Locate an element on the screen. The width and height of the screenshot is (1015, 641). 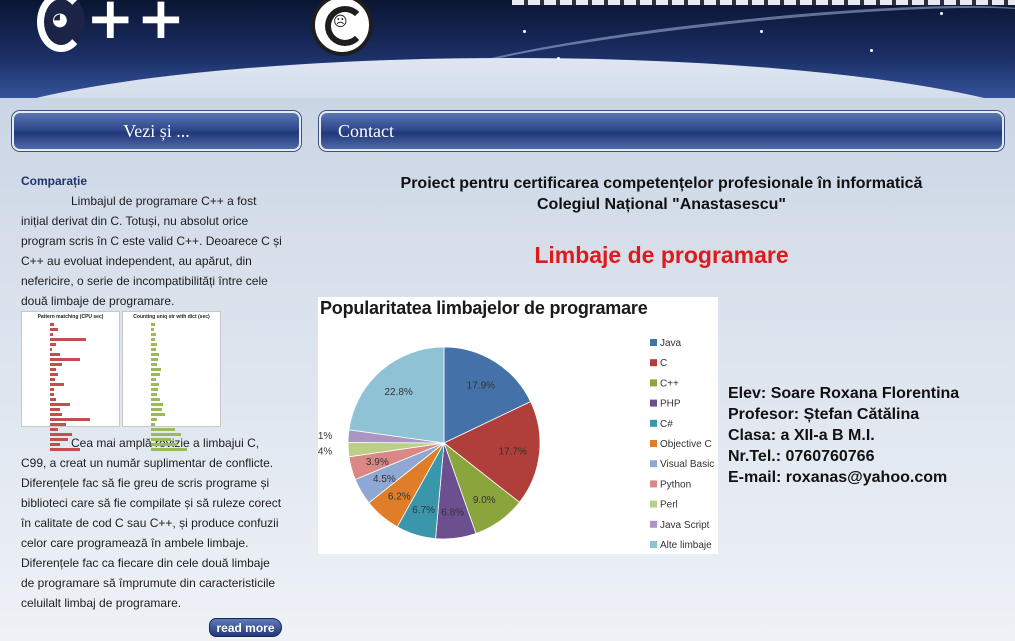
pie-data-label: 17.7% is located at coordinates (513, 452).